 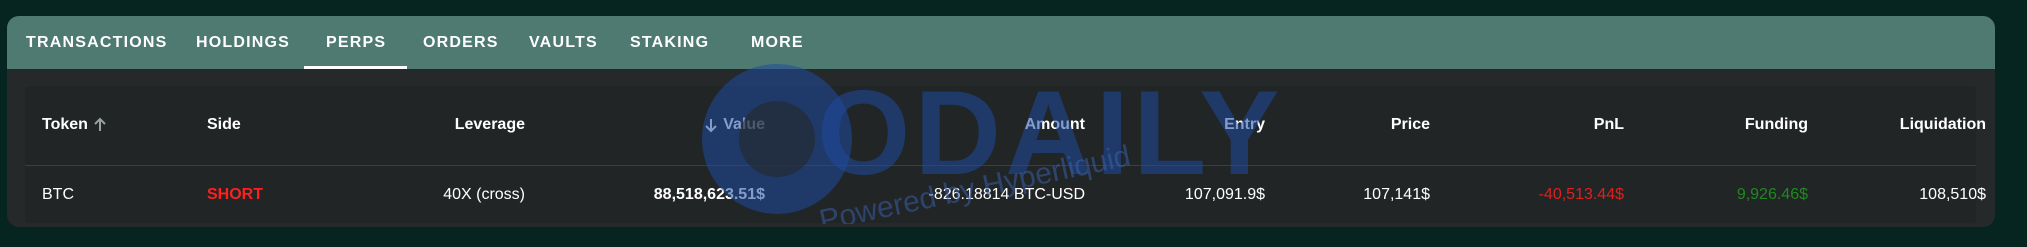 What do you see at coordinates (484, 194) in the screenshot?
I see `row-leverage: 40X (cross)` at bounding box center [484, 194].